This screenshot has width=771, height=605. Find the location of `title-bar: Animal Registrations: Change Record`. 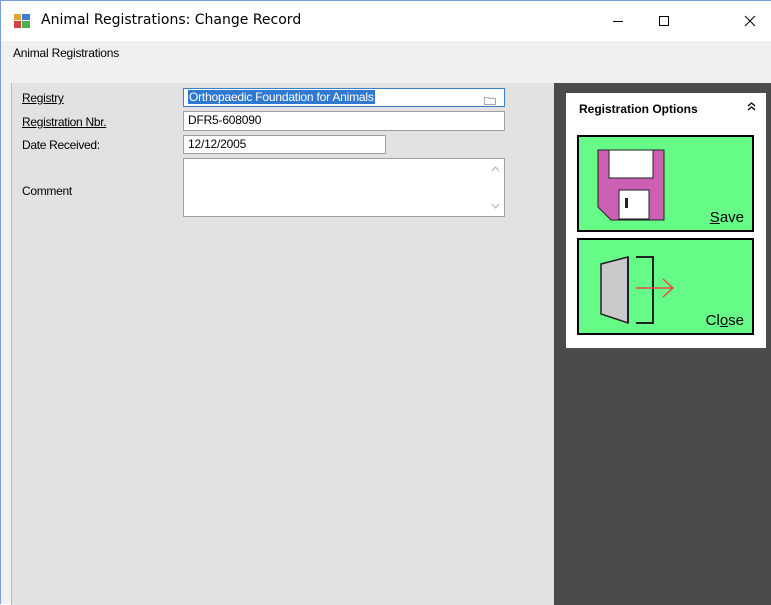

title-bar: Animal Registrations: Change Record is located at coordinates (386, 21).